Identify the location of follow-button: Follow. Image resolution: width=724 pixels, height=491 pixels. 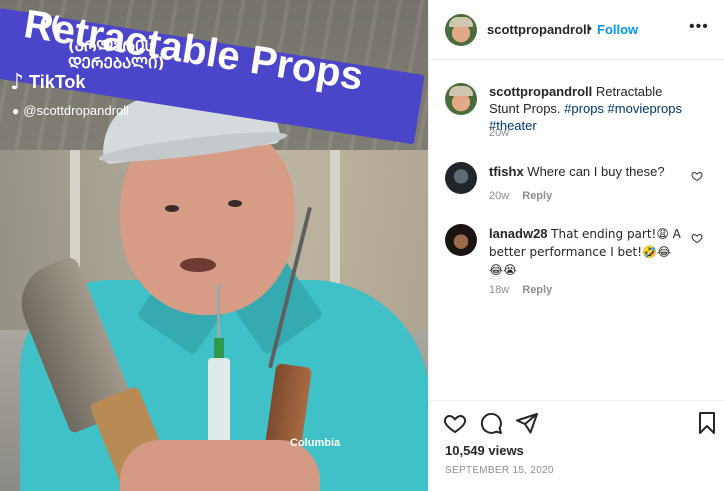
(617, 29).